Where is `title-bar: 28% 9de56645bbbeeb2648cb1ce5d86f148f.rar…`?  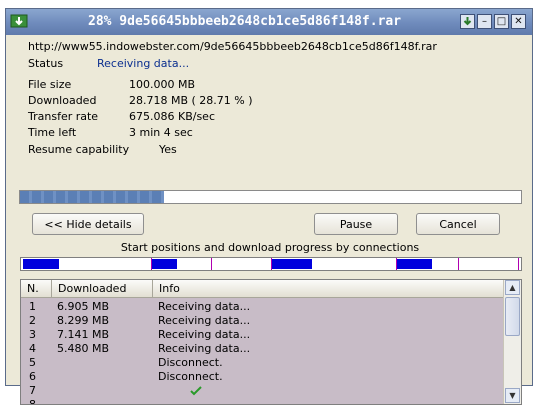
title-bar: 28% 9de56645bbbeeb2648cb1ce5d86f148f.rar… is located at coordinates (269, 22).